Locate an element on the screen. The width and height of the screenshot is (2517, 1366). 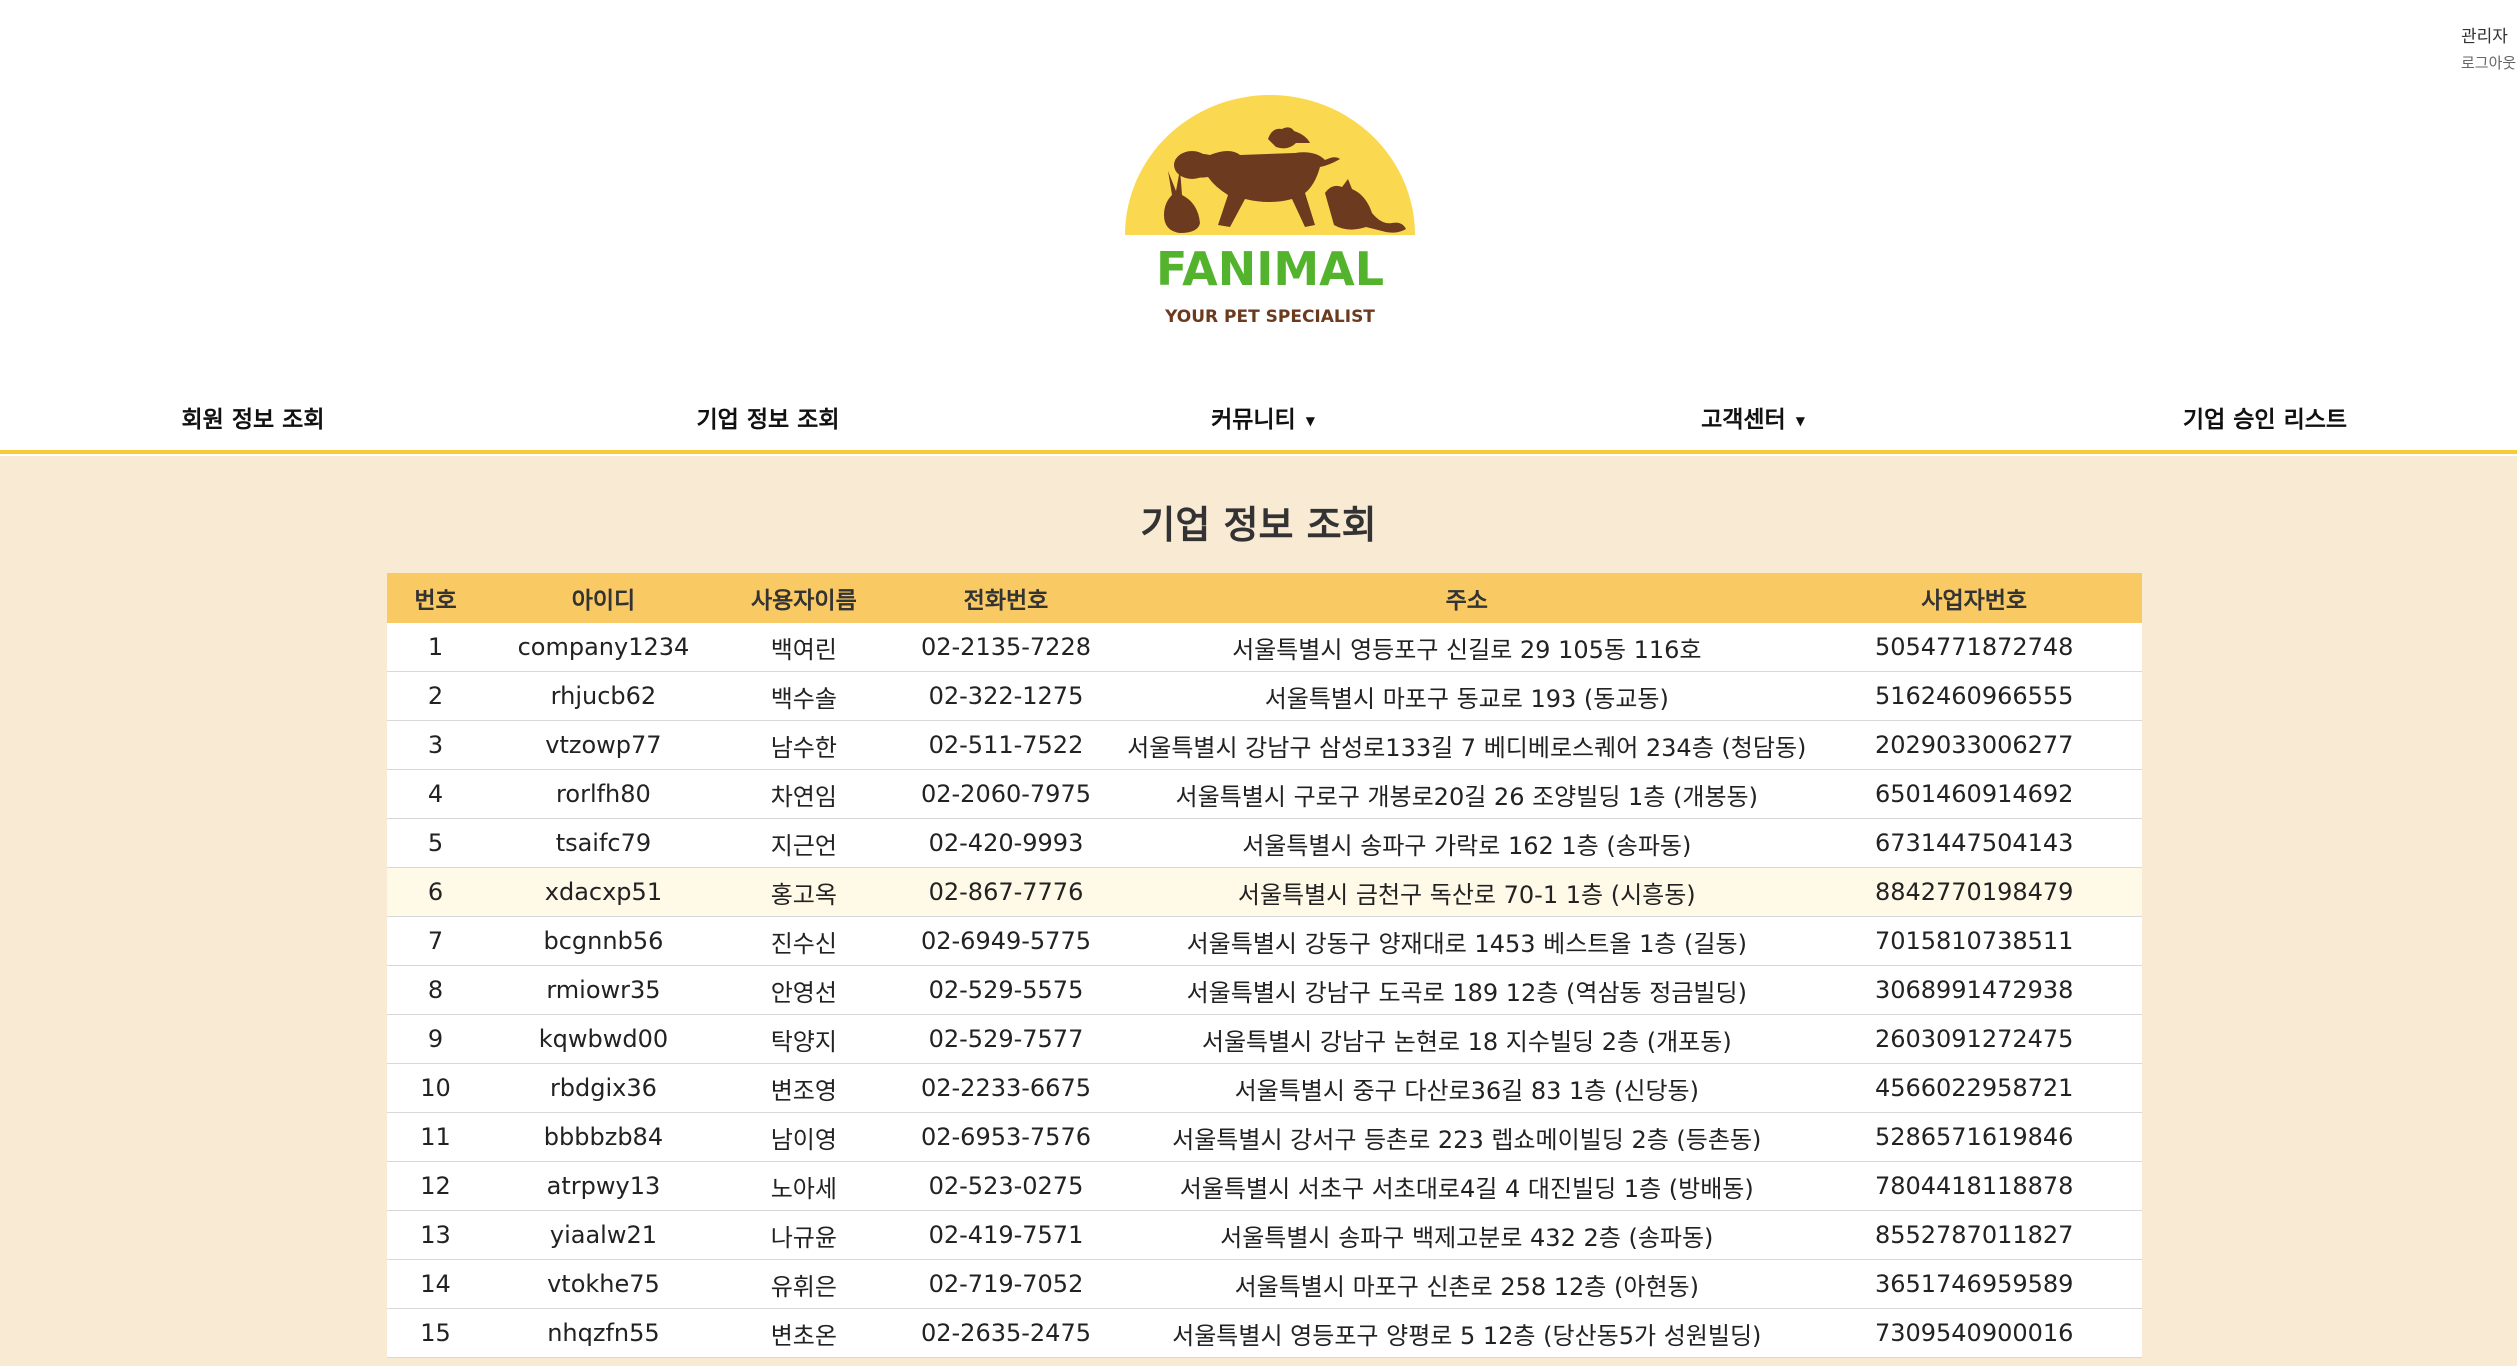
logout-link: 로그아웃 is located at coordinates (2489, 63).